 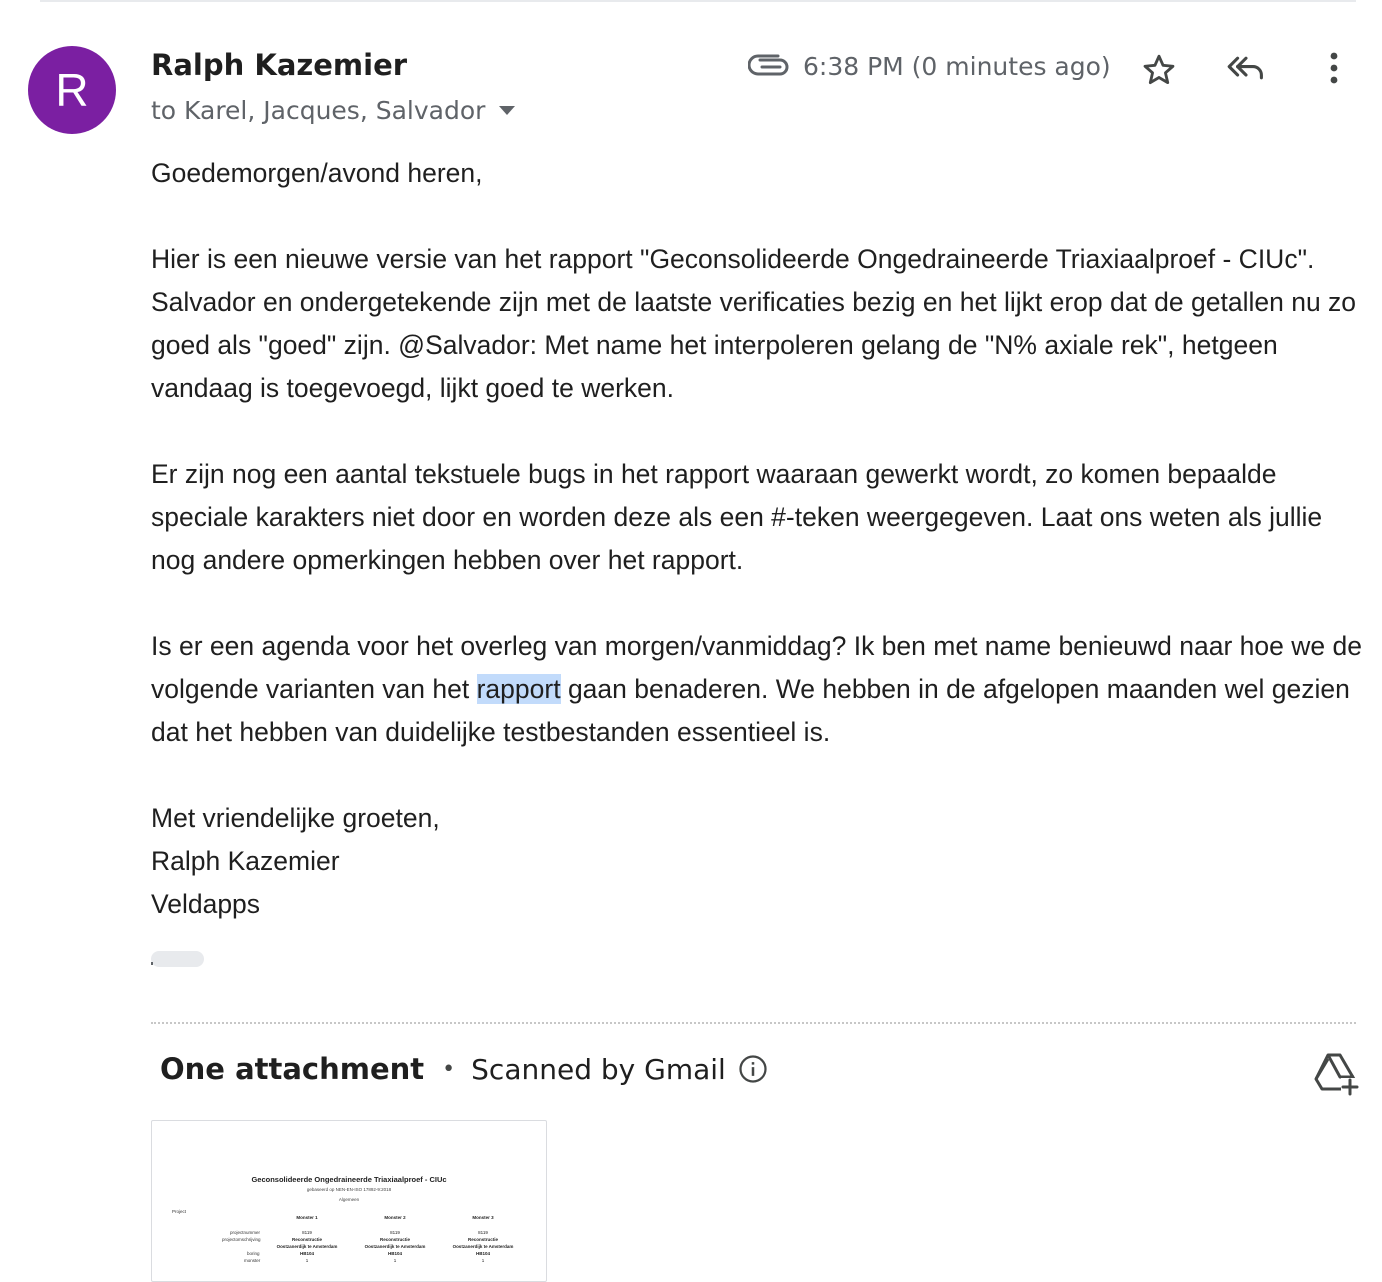 I want to click on thumbnail-row-label: projectomschrijving, so click(x=241, y=1239).